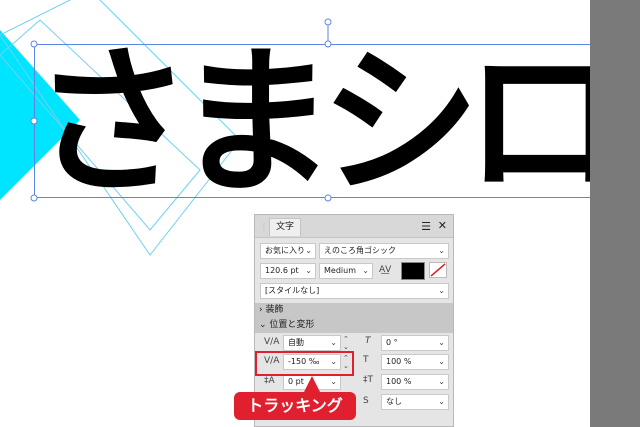 This screenshot has width=640, height=427. What do you see at coordinates (272, 342) in the screenshot?
I see `kerning-icon: V/A` at bounding box center [272, 342].